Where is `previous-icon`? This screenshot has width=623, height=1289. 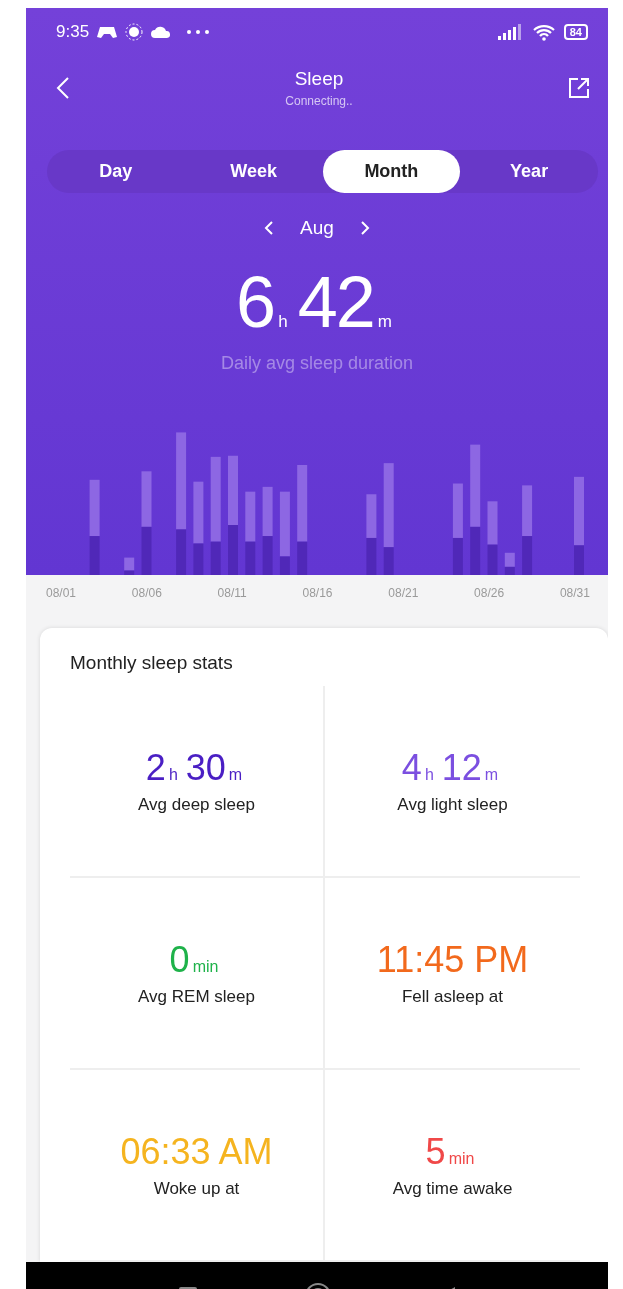 previous-icon is located at coordinates (269, 228).